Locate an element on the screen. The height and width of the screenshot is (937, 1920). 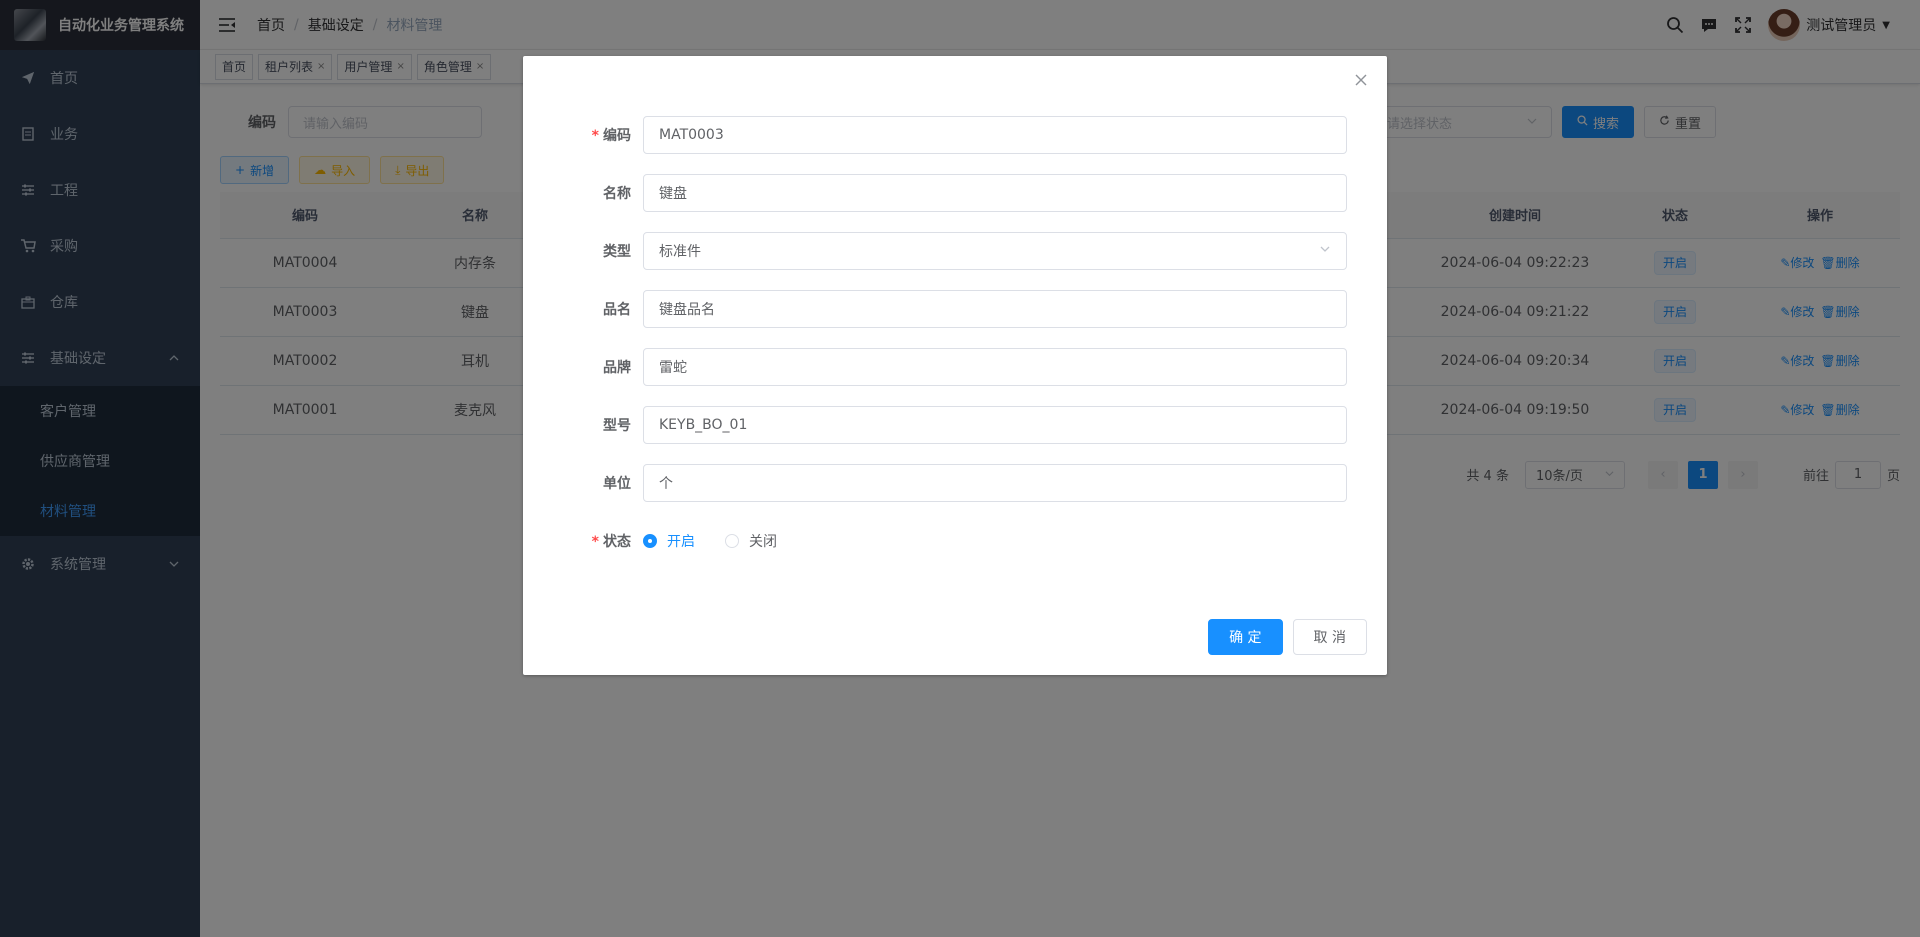
form-label: 品牌 is located at coordinates (617, 368).